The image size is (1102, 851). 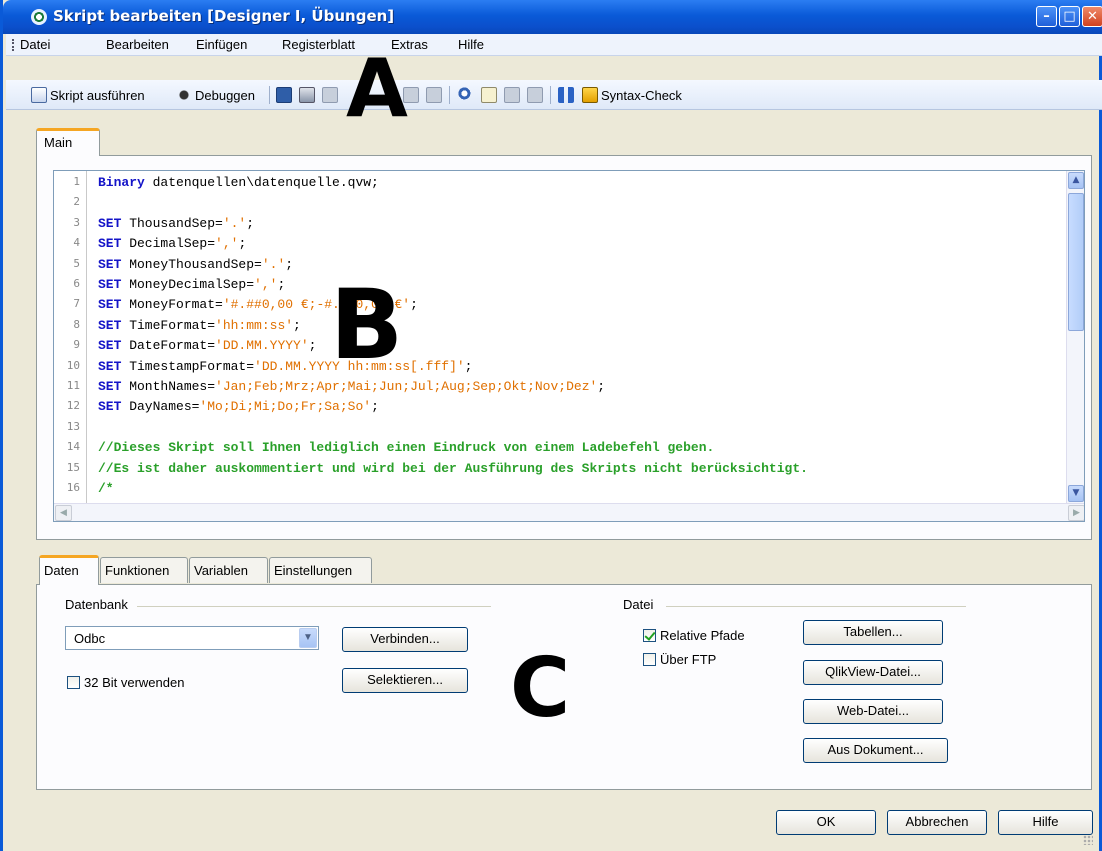 What do you see at coordinates (238, 182) in the screenshot?
I see `code-line: Binary datenquellen\datenquelle.qvw;` at bounding box center [238, 182].